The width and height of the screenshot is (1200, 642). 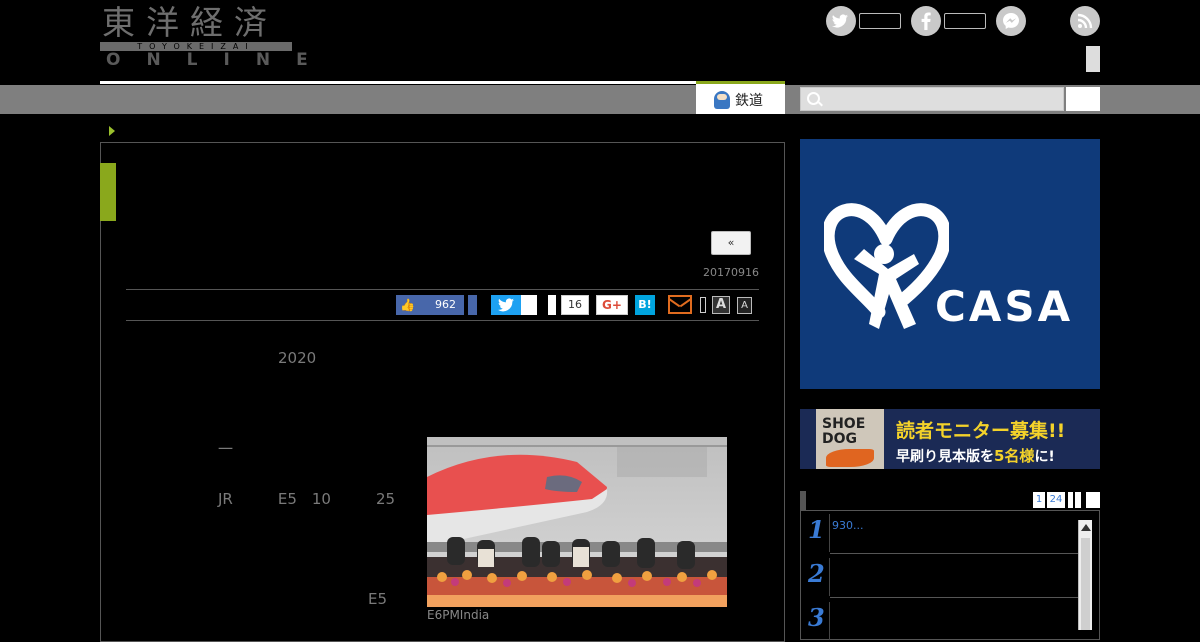 I want to click on ranking-tab-monthly, so click(x=1078, y=500).